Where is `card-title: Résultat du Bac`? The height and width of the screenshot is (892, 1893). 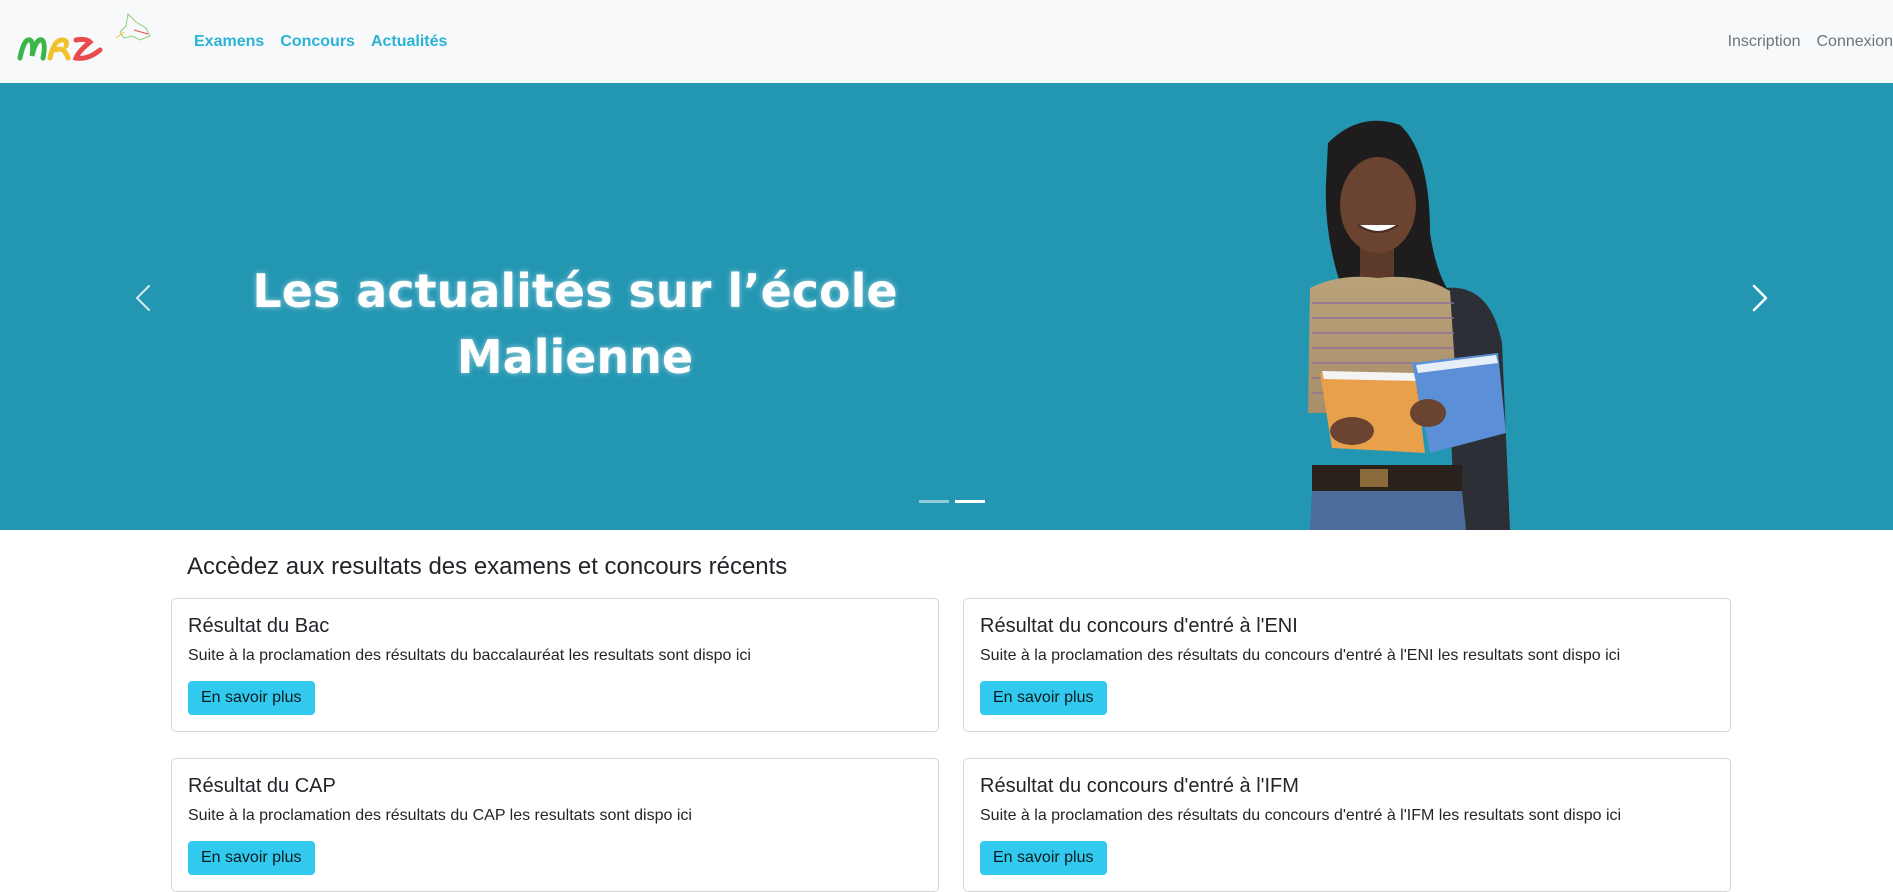
card-title: Résultat du Bac is located at coordinates (555, 626).